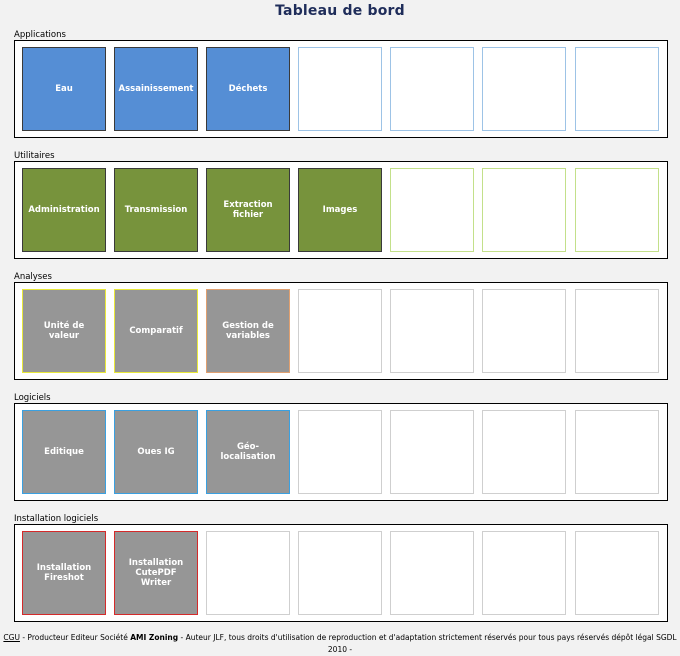  What do you see at coordinates (154, 637) in the screenshot?
I see `footer-company: AMI Zoning` at bounding box center [154, 637].